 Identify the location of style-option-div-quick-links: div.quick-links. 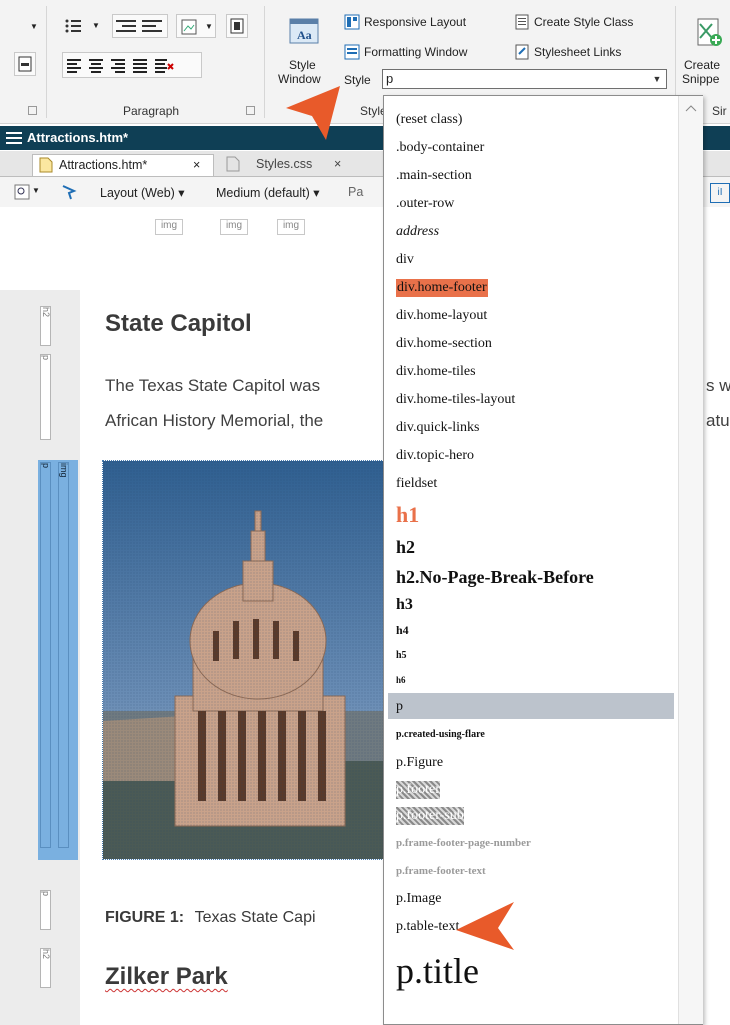
(437, 428).